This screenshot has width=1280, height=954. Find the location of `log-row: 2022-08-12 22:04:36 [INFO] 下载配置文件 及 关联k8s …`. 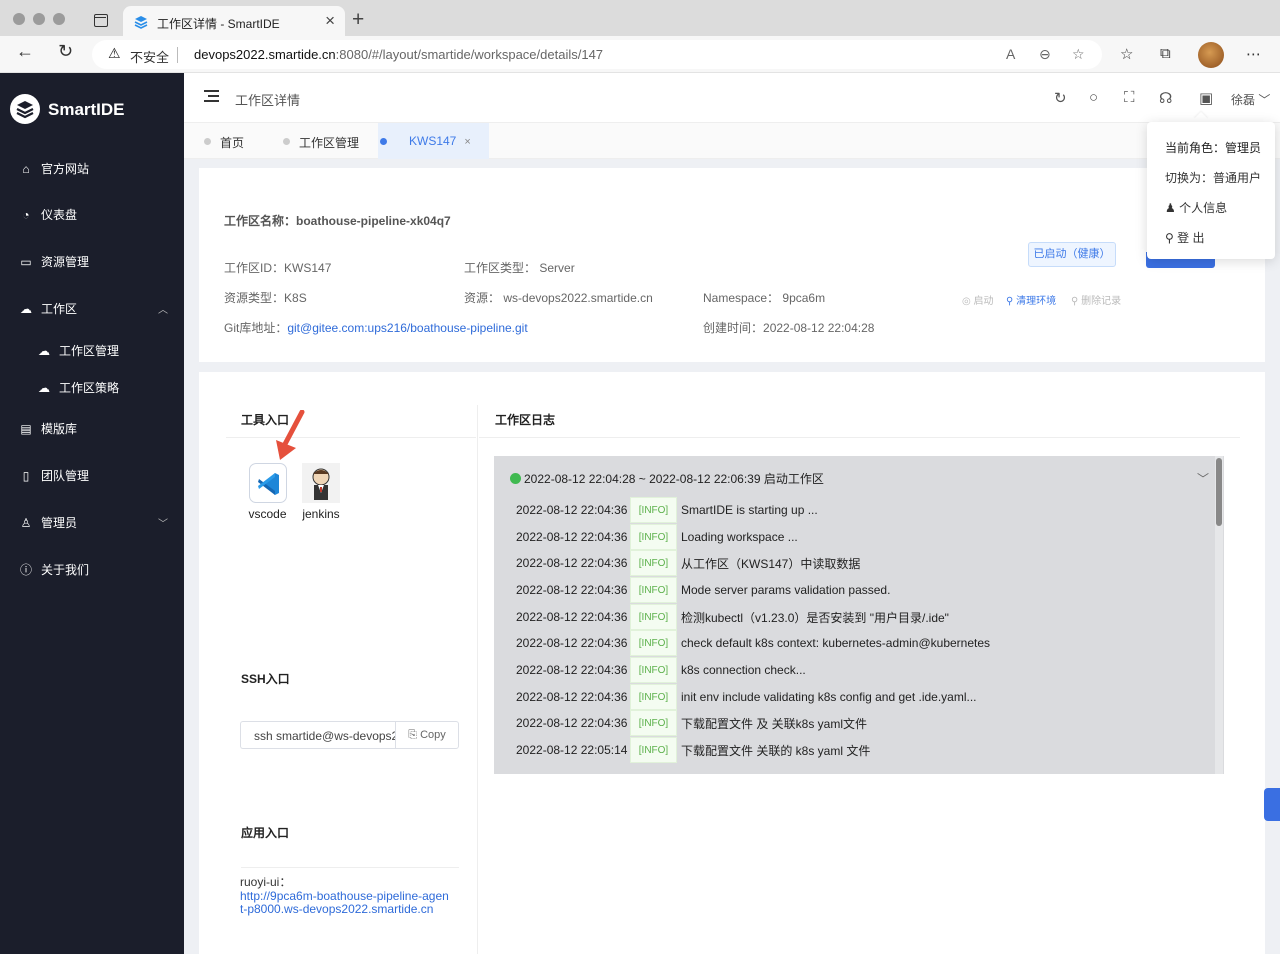

log-row: 2022-08-12 22:04:36 [INFO] 下载配置文件 及 关联k8s … is located at coordinates (691, 723).